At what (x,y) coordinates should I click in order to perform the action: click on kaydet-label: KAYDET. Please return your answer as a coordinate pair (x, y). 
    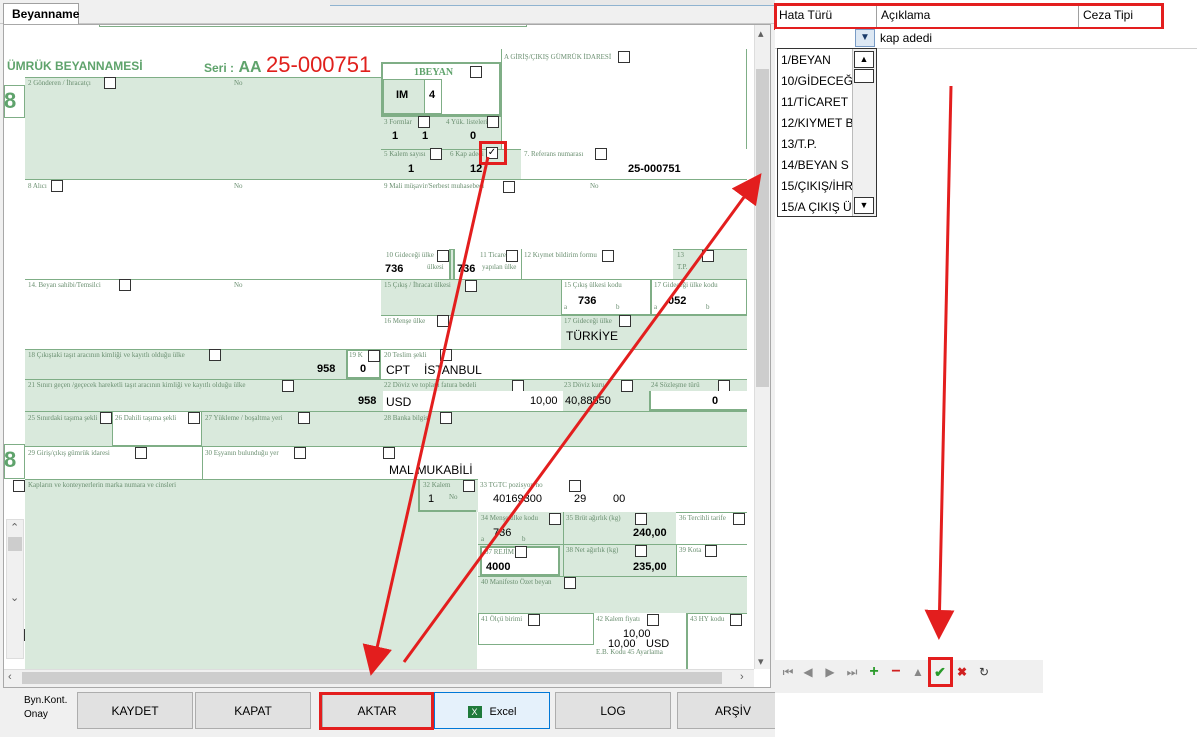
    Looking at the image, I should click on (135, 711).